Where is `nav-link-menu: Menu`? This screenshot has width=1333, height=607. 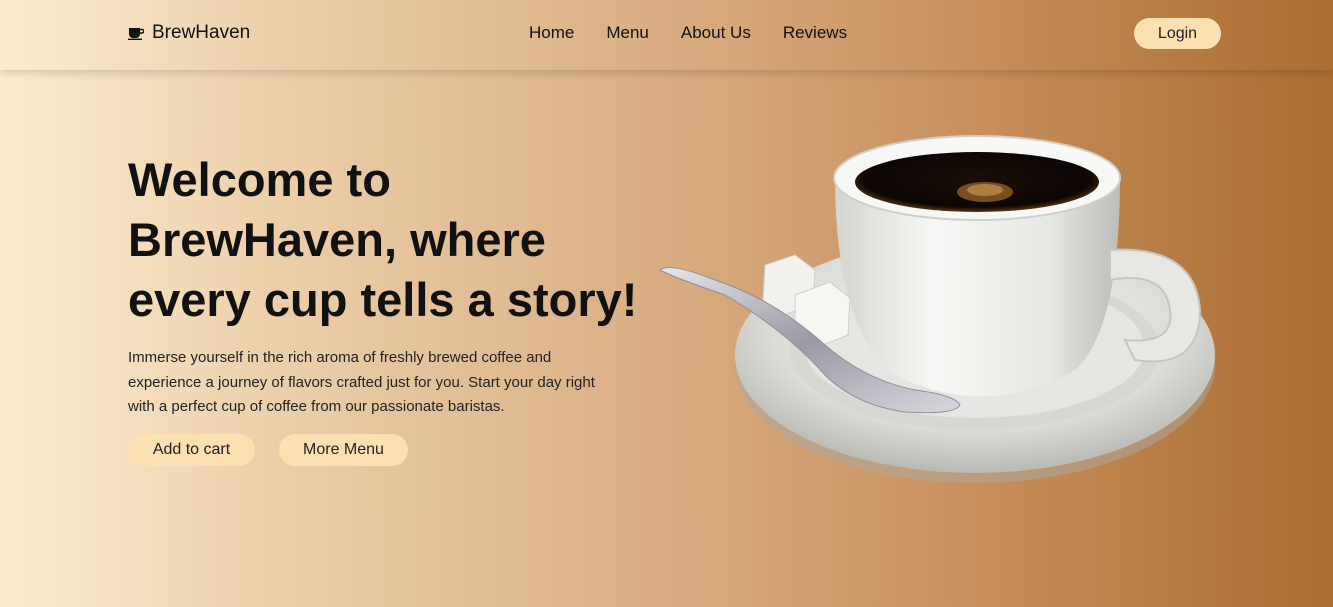
nav-link-menu: Menu is located at coordinates (627, 33).